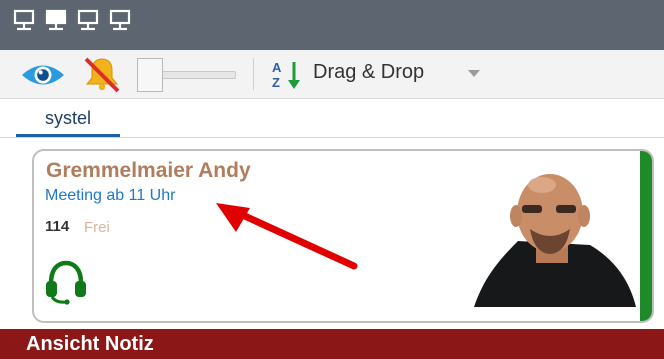 The height and width of the screenshot is (359, 664). I want to click on contact-note: Meeting ab 11 Uhr, so click(110, 195).